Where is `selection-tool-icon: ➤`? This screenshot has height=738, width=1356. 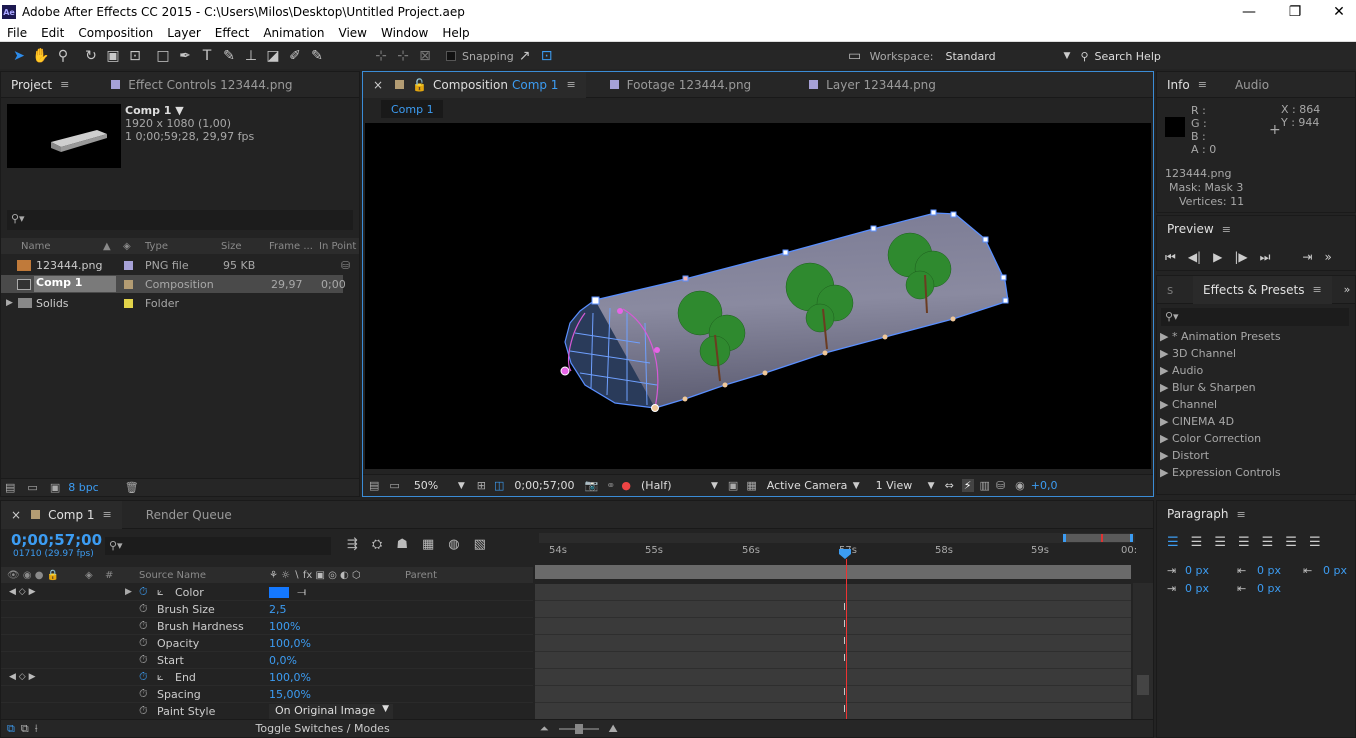 selection-tool-icon: ➤ is located at coordinates (19, 56).